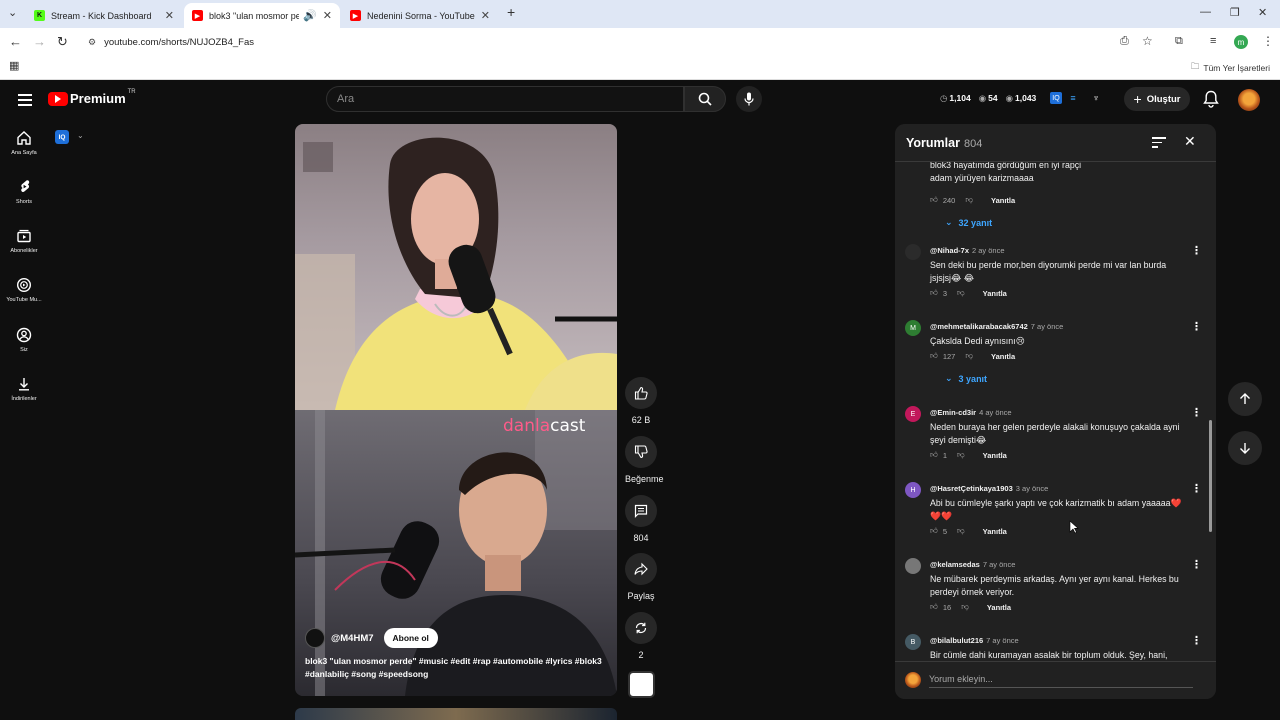 This screenshot has height=720, width=1280. Describe the element at coordinates (62, 137) in the screenshot. I see `iq-extension-badge: IQ` at that location.